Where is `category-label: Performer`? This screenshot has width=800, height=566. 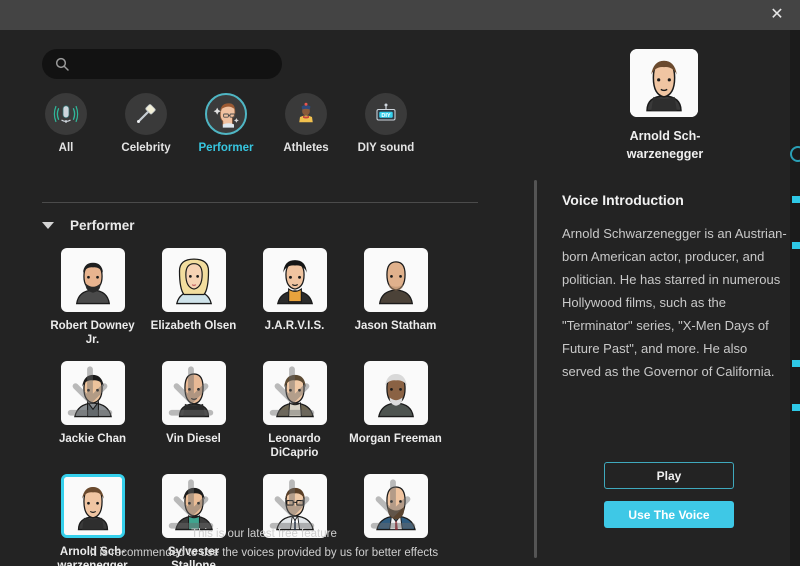 category-label: Performer is located at coordinates (226, 148).